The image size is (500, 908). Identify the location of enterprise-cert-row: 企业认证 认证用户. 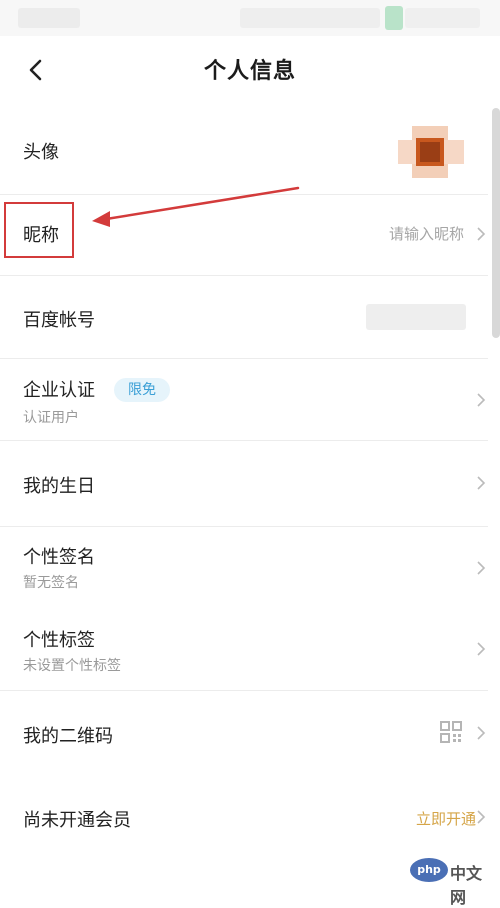
(244, 399).